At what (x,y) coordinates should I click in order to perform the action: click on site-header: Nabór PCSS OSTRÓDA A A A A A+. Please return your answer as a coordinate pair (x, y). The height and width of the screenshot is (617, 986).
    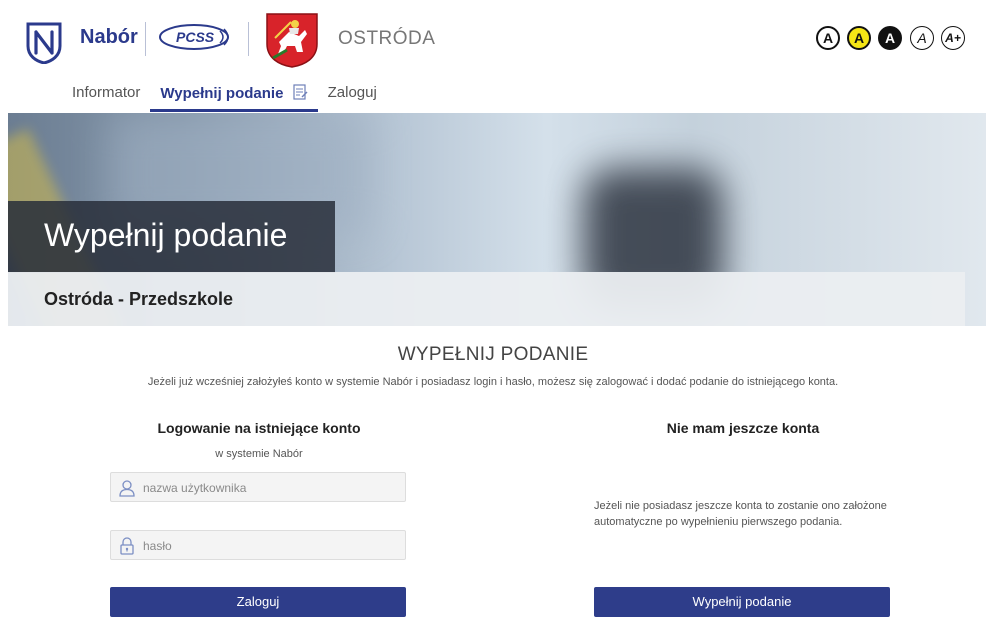
    Looking at the image, I should click on (493, 40).